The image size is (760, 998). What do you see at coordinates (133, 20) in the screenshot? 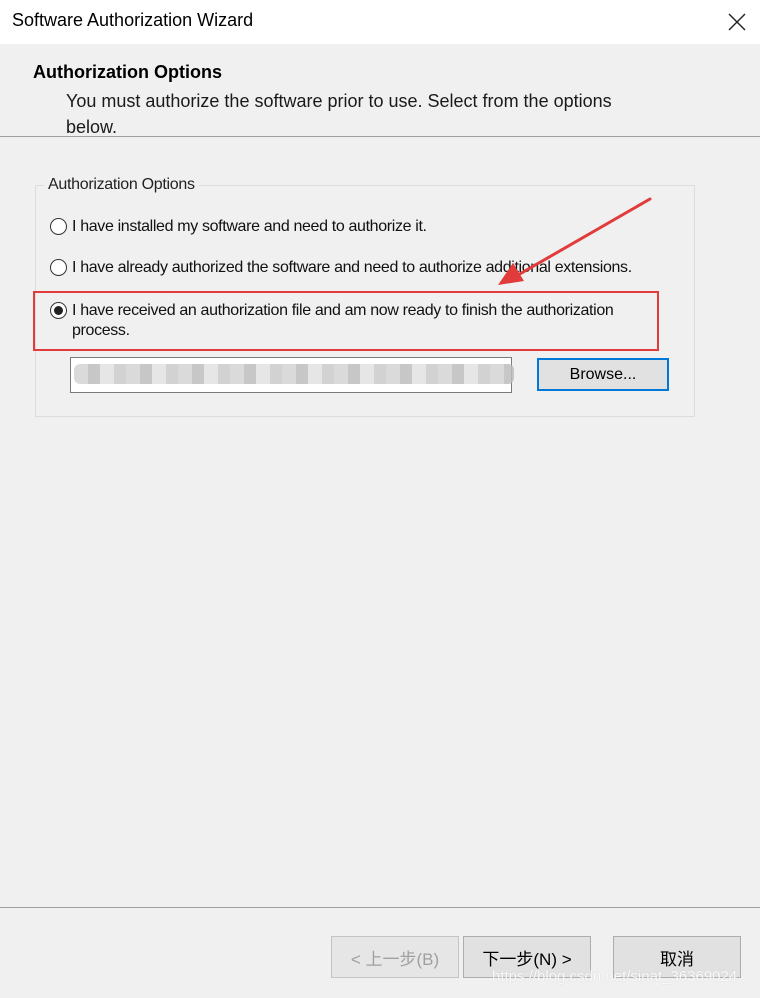
I see `window-title: Software Authorization Wizard` at bounding box center [133, 20].